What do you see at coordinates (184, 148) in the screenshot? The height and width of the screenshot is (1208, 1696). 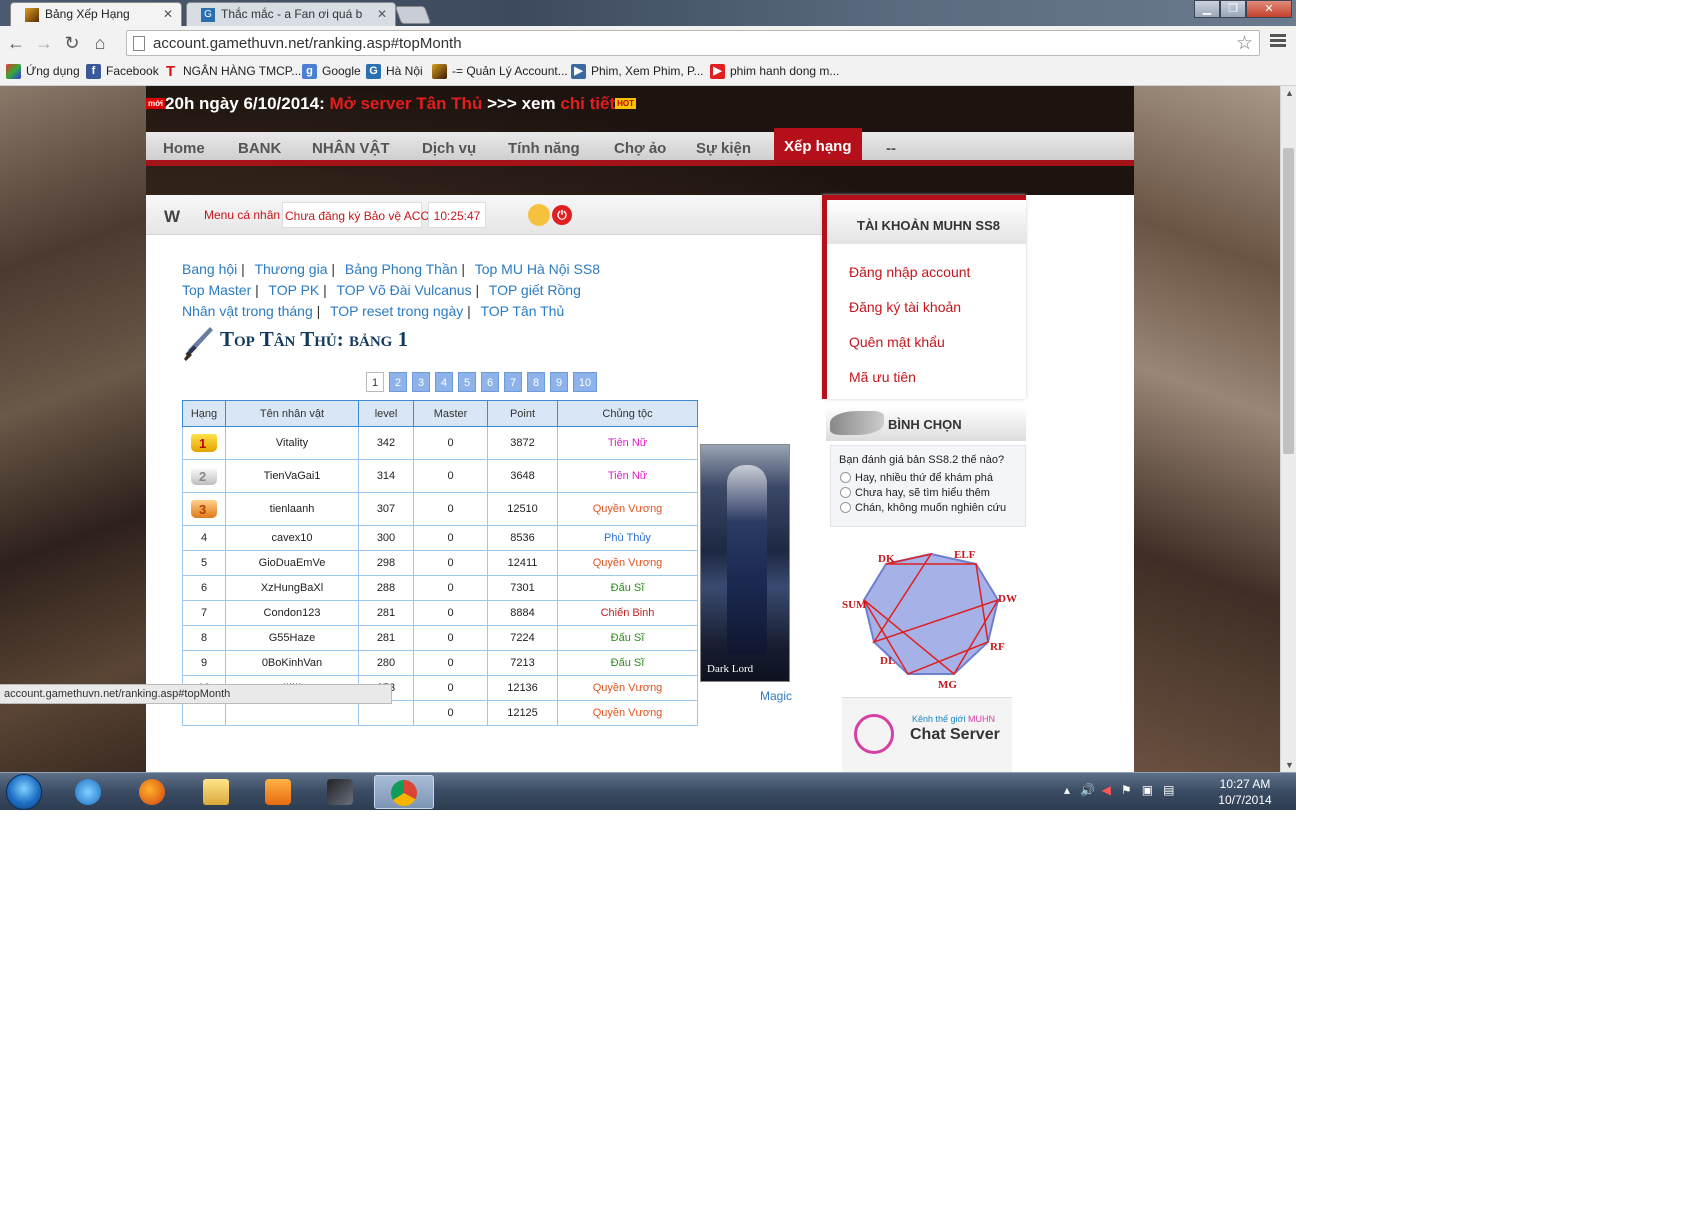 I see `nav-home: Home` at bounding box center [184, 148].